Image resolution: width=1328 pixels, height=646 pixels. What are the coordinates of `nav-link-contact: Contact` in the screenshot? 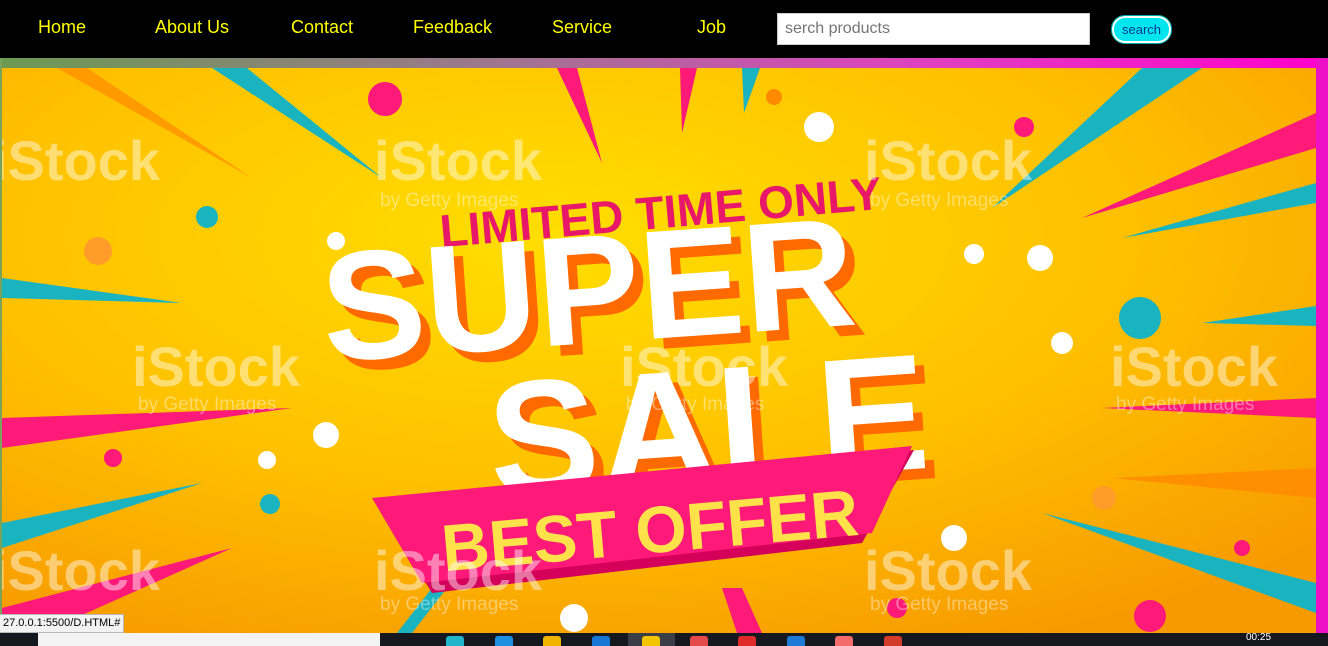 It's located at (322, 27).